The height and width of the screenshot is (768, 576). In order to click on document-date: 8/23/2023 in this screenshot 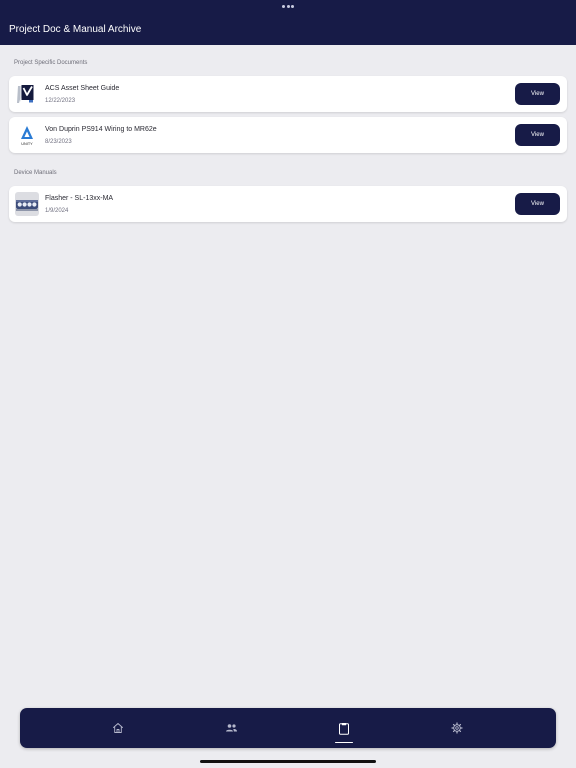, I will do `click(58, 142)`.